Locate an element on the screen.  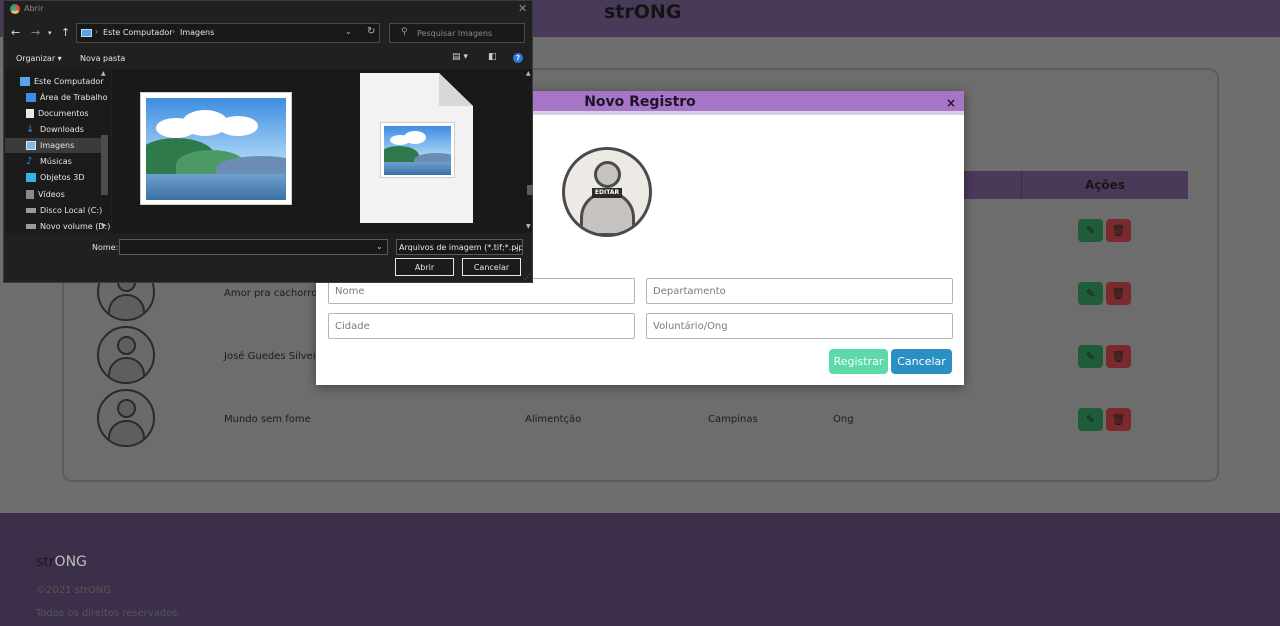
search-box: ⚲ Pesquisar Imagens is located at coordinates (457, 33).